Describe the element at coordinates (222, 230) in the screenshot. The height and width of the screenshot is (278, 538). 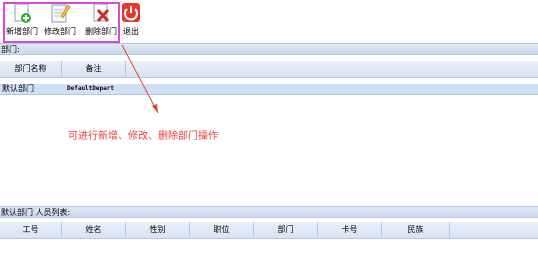
I see `column-header-position: 职位` at that location.